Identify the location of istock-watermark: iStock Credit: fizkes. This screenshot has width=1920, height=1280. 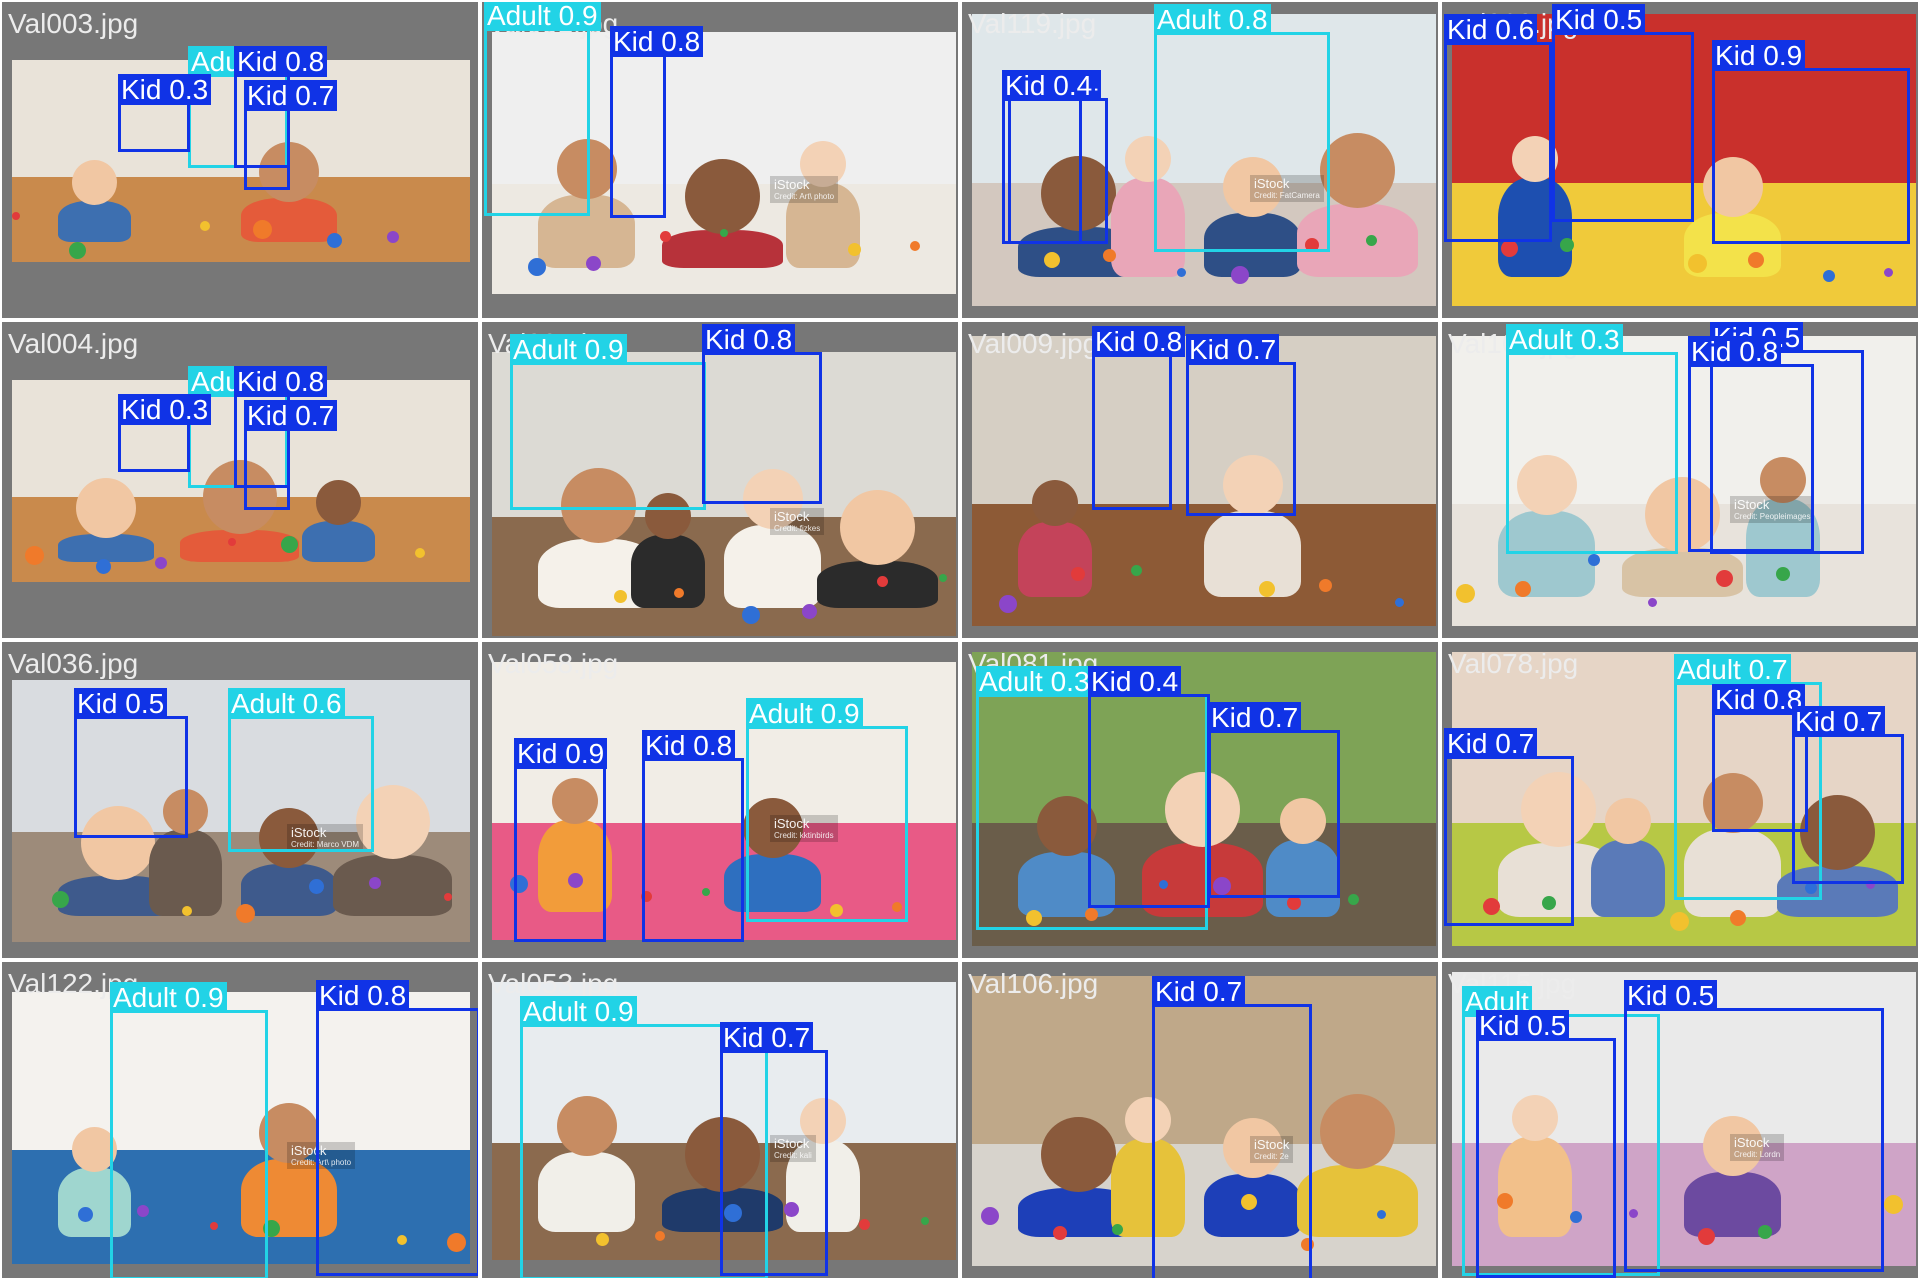
(797, 521).